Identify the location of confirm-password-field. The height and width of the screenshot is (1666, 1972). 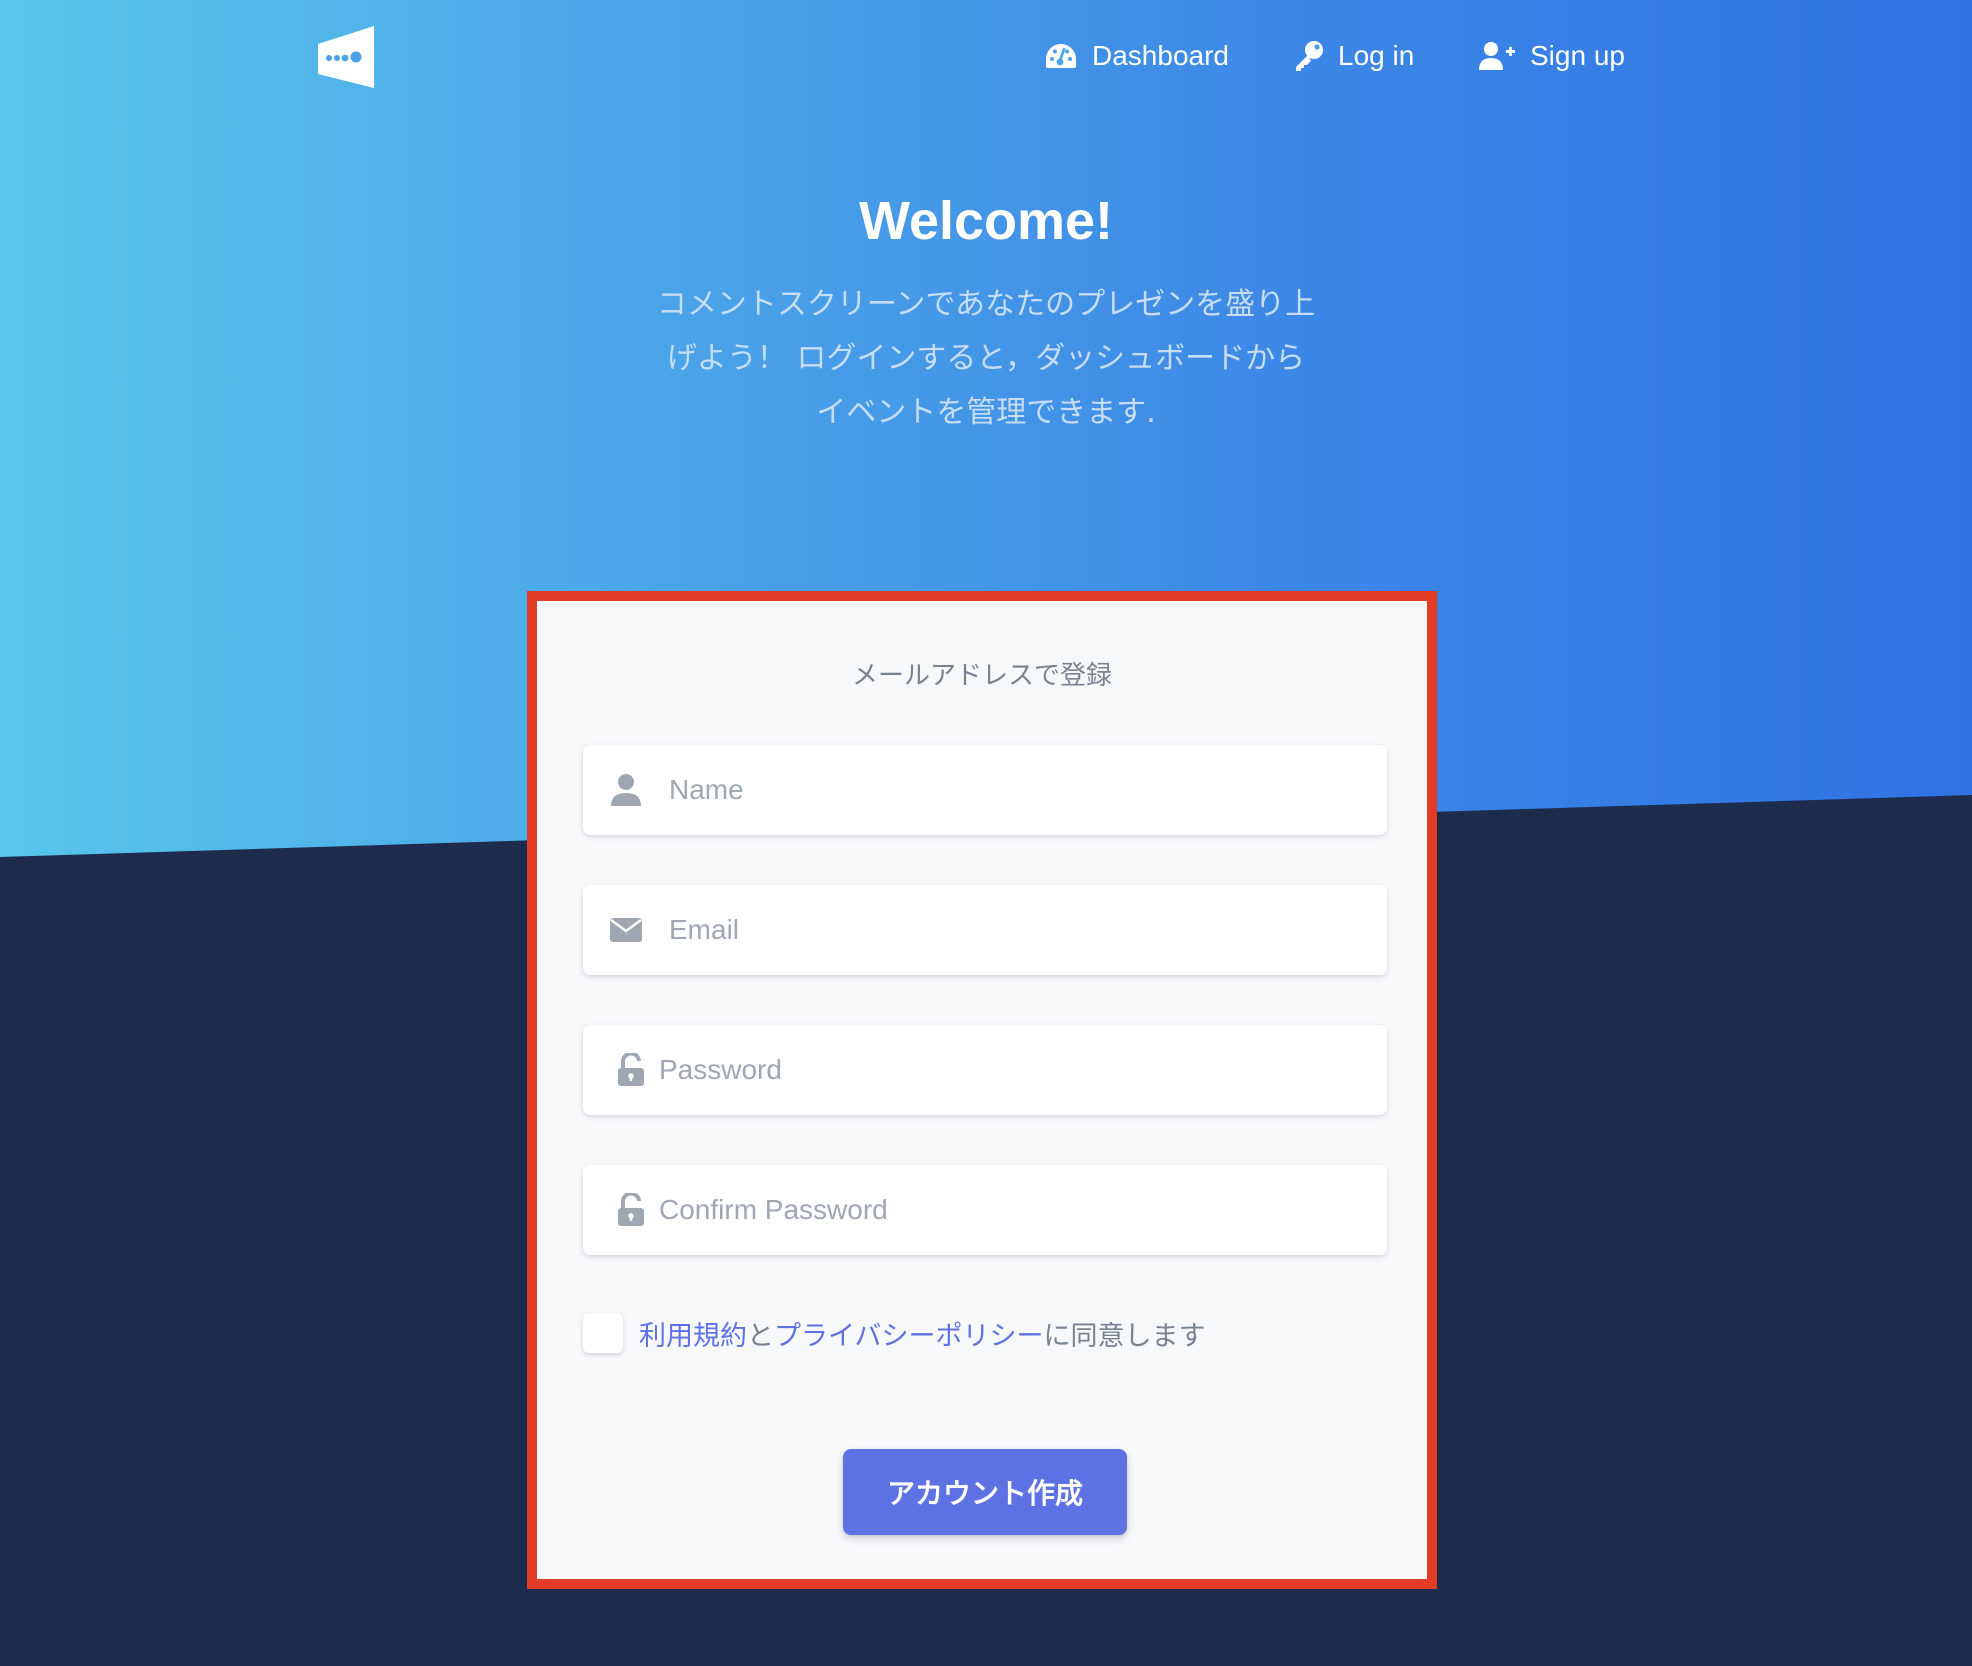
(985, 1210).